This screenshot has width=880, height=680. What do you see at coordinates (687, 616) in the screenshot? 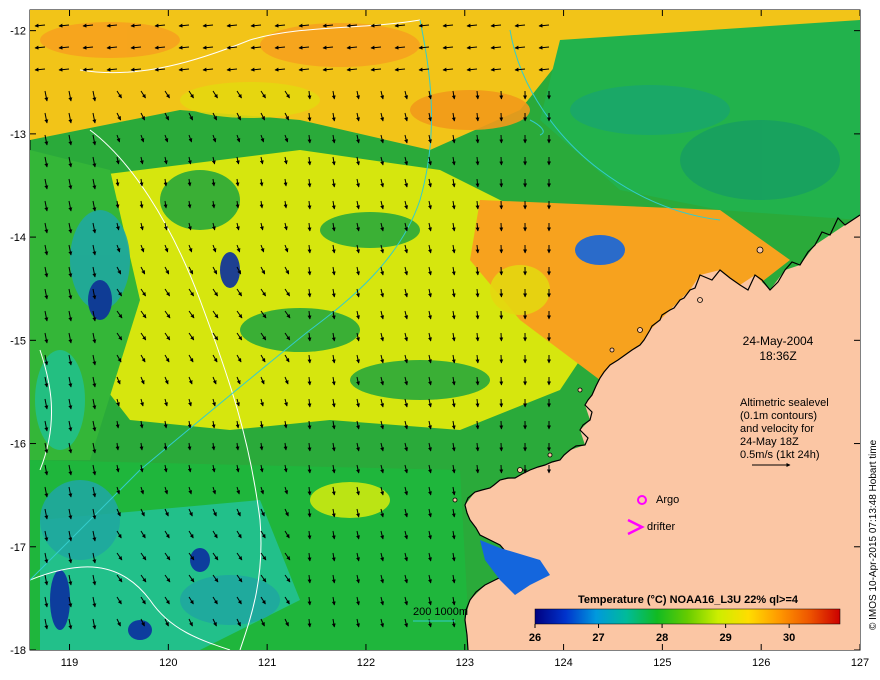
I see `colorbar-ramp` at bounding box center [687, 616].